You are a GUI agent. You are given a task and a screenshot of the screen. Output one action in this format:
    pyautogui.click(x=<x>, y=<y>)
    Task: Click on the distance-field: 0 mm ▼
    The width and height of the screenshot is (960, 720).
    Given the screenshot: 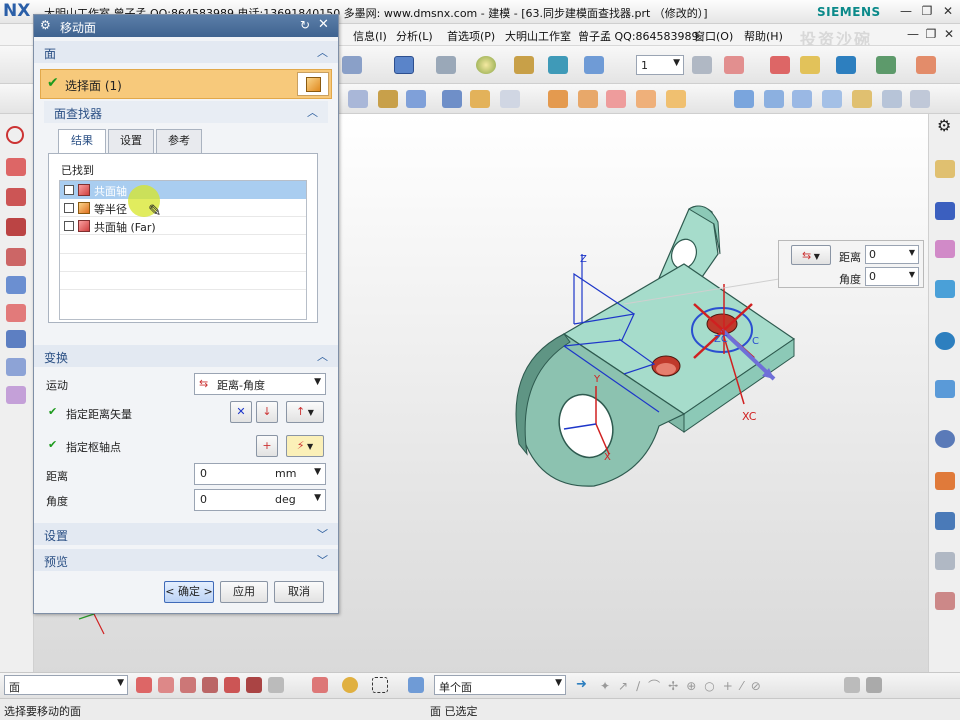 What is the action you would take?
    pyautogui.click(x=260, y=474)
    